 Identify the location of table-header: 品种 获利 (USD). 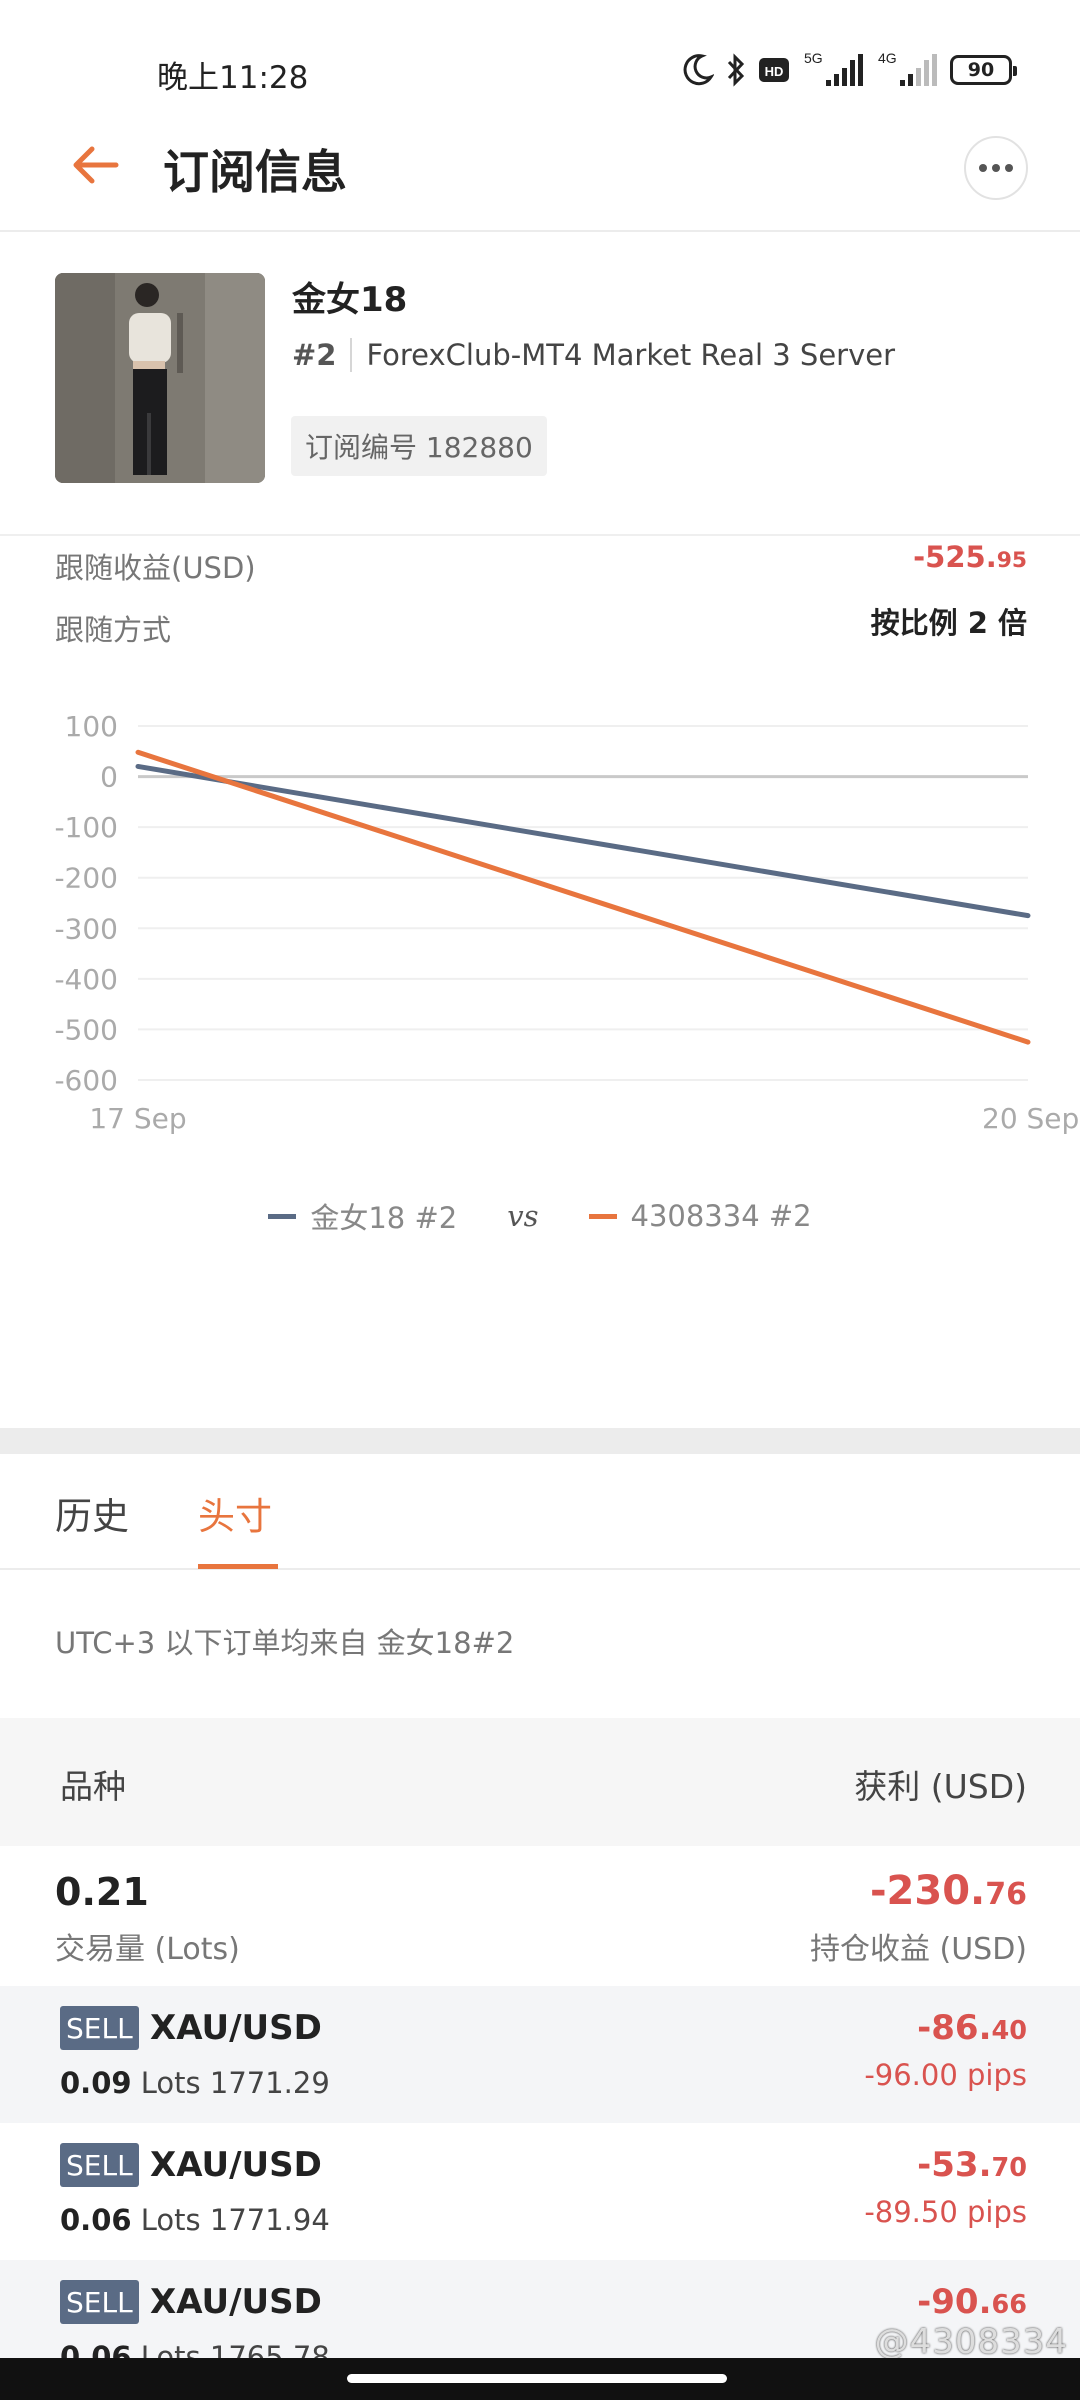
(540, 1782).